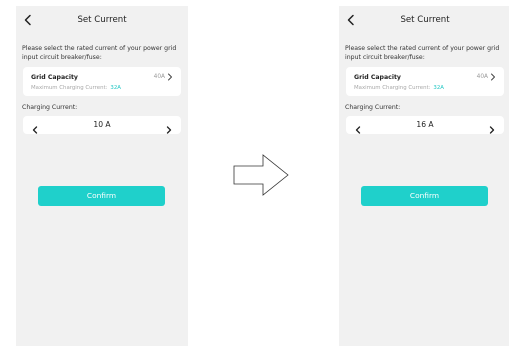 This screenshot has height=349, width=509. I want to click on charging-current-value: 10 A, so click(102, 124).